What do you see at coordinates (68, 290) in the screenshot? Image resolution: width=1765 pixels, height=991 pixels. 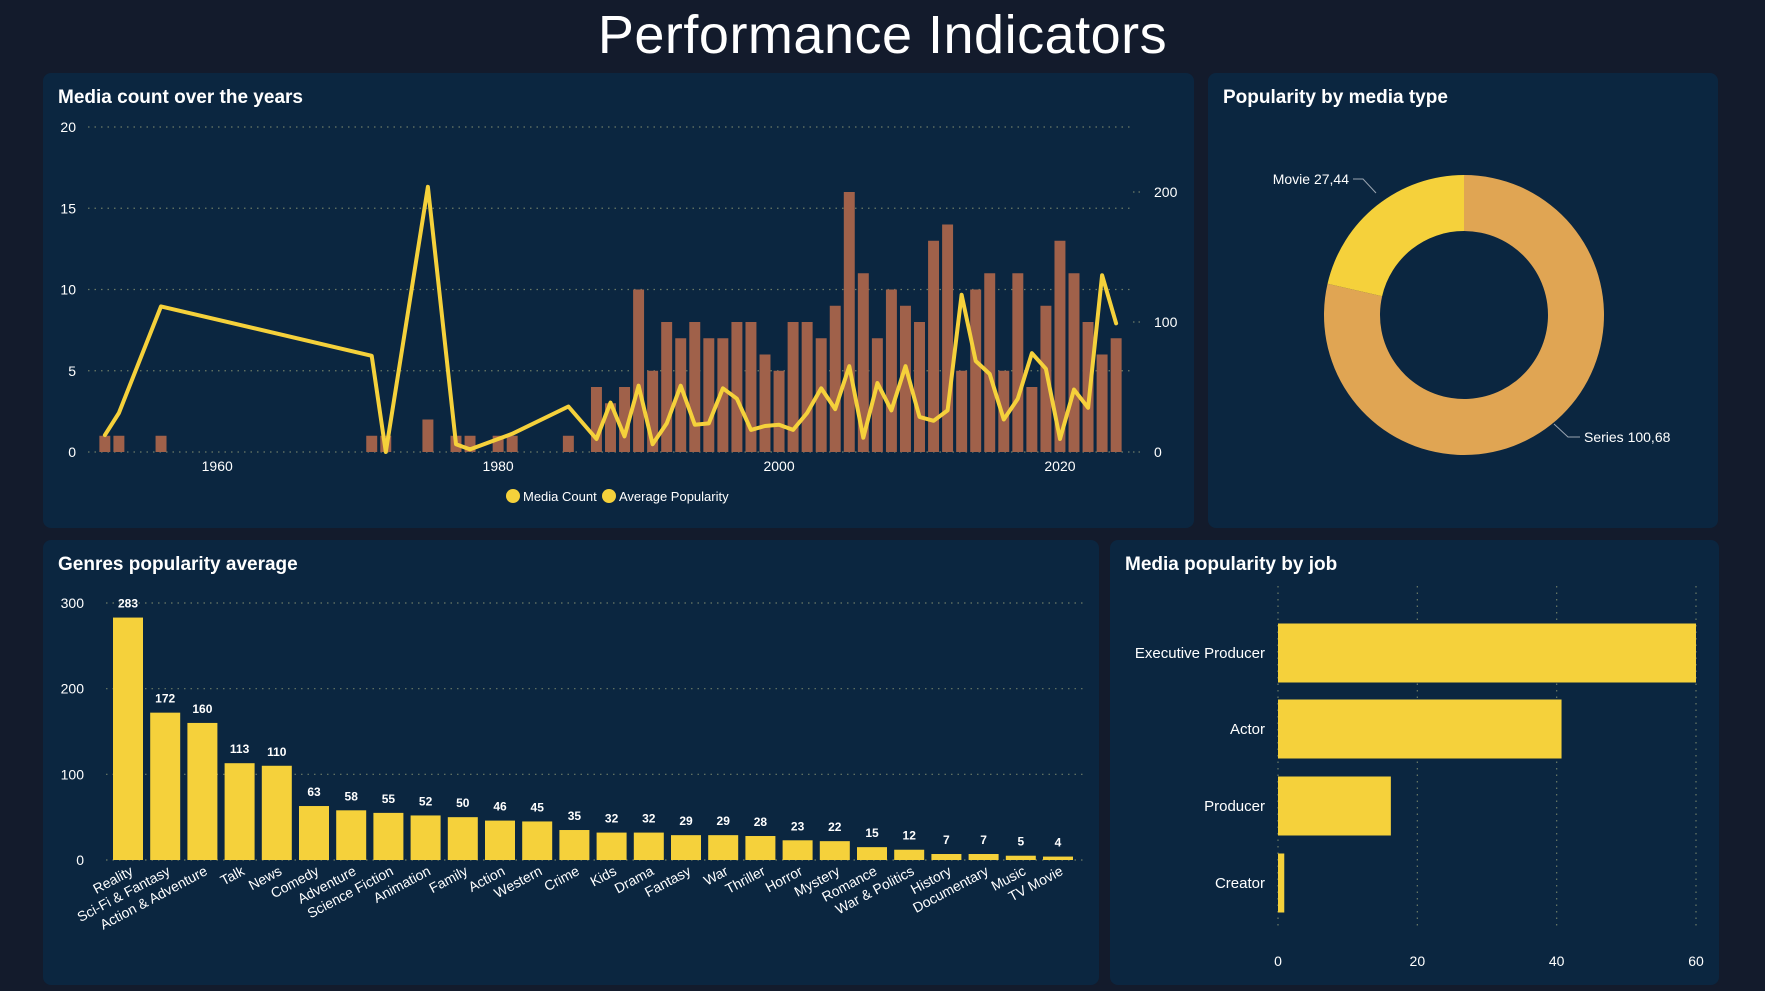 I see `y-tick-label: 10` at bounding box center [68, 290].